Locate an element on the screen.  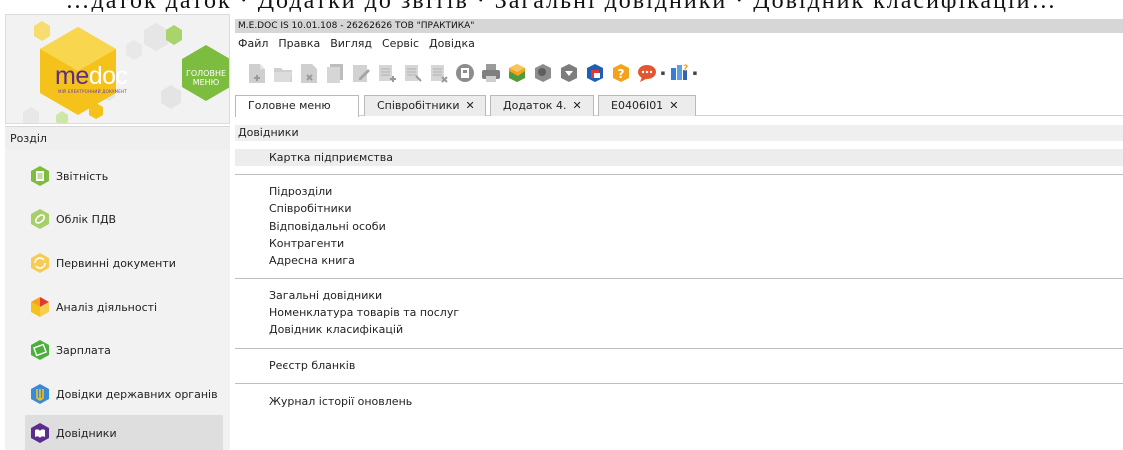
sidebar-item-label: Первинні документи is located at coordinates (116, 263).